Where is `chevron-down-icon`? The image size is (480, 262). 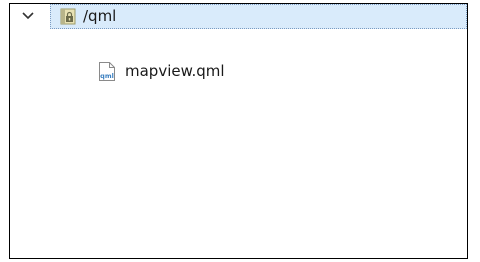 chevron-down-icon is located at coordinates (28, 16).